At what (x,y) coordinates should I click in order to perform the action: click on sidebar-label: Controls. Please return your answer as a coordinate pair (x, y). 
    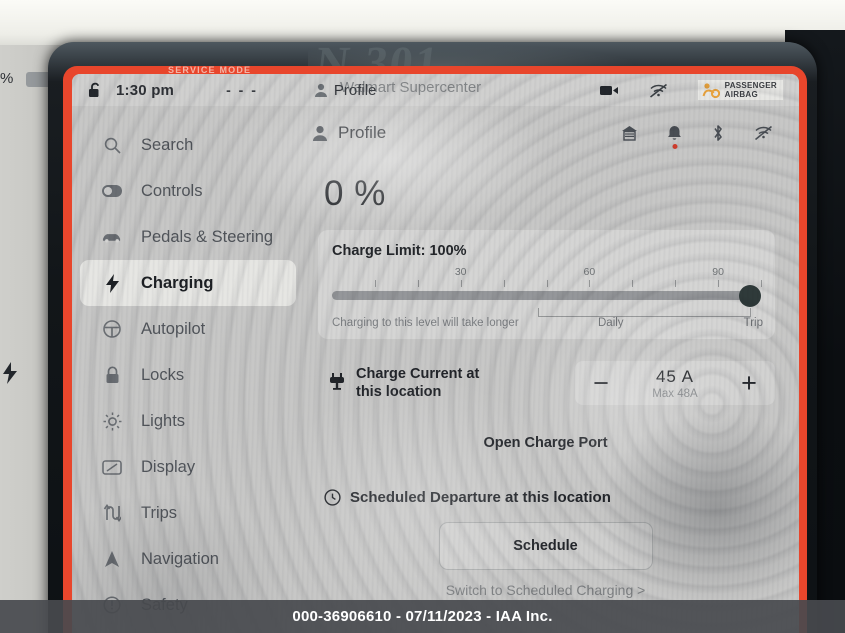
    Looking at the image, I should click on (172, 190).